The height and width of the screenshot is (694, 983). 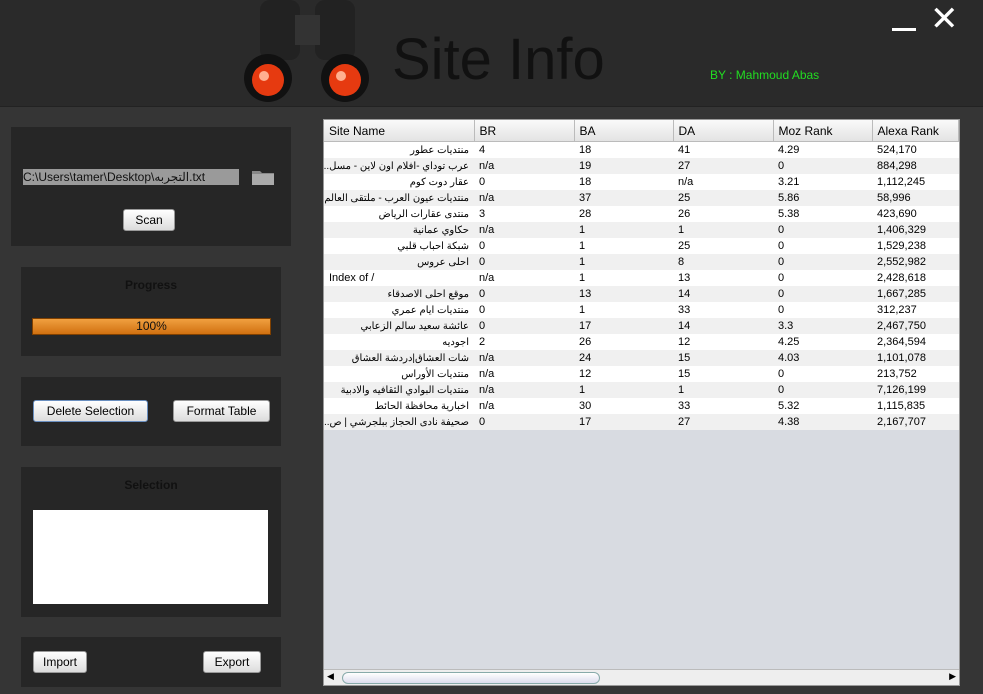 What do you see at coordinates (641, 246) in the screenshot?
I see `table-row: شبكة احباب قلبي 0 1 25 0 1,529,238` at bounding box center [641, 246].